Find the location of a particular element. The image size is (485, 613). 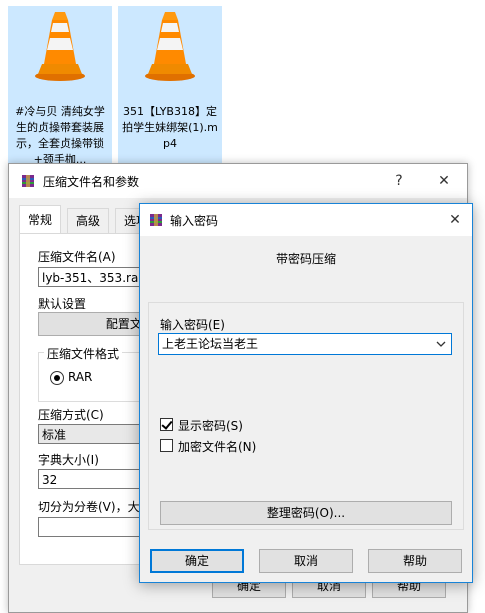

ok-button: 确定 is located at coordinates (197, 561).